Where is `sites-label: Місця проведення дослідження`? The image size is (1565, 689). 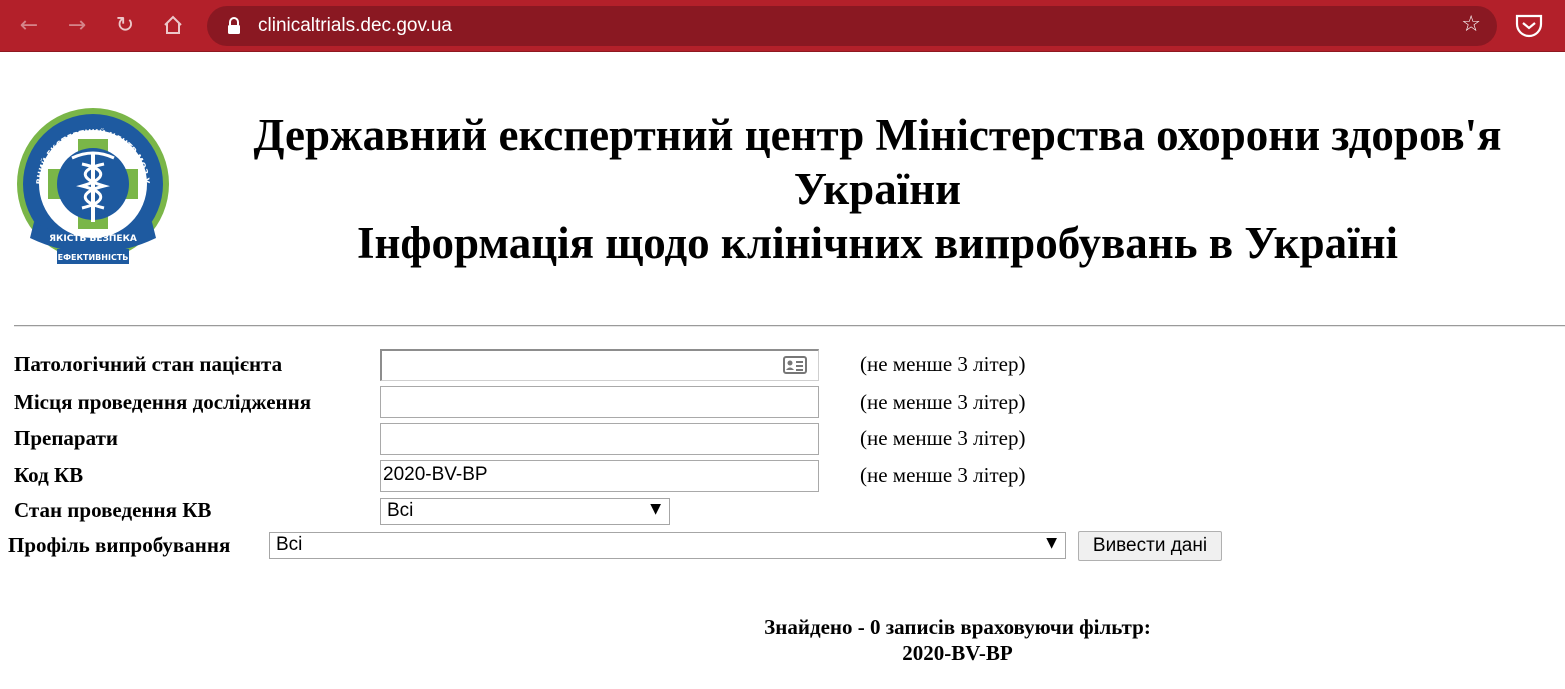
sites-label: Місця проведення дослідження is located at coordinates (163, 402).